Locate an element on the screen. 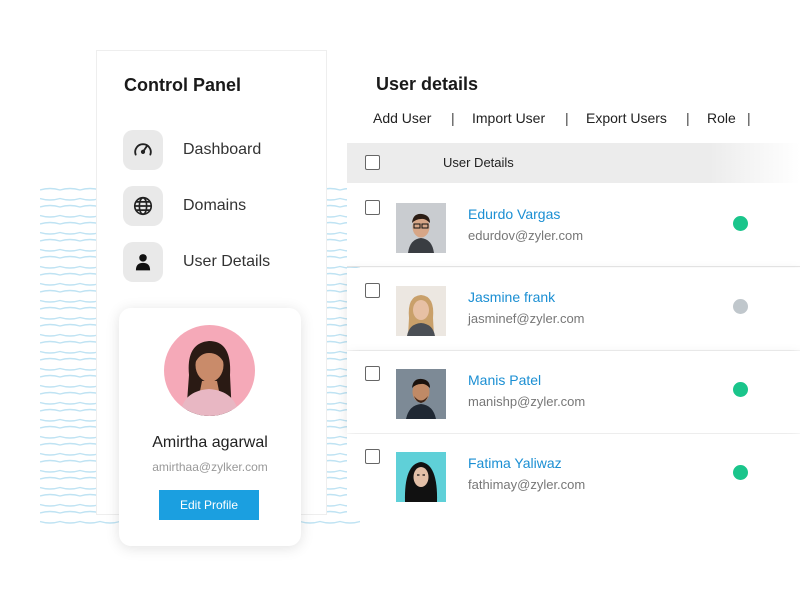 This screenshot has height=600, width=800. sidebar-item-label: Dashboard is located at coordinates (222, 149).